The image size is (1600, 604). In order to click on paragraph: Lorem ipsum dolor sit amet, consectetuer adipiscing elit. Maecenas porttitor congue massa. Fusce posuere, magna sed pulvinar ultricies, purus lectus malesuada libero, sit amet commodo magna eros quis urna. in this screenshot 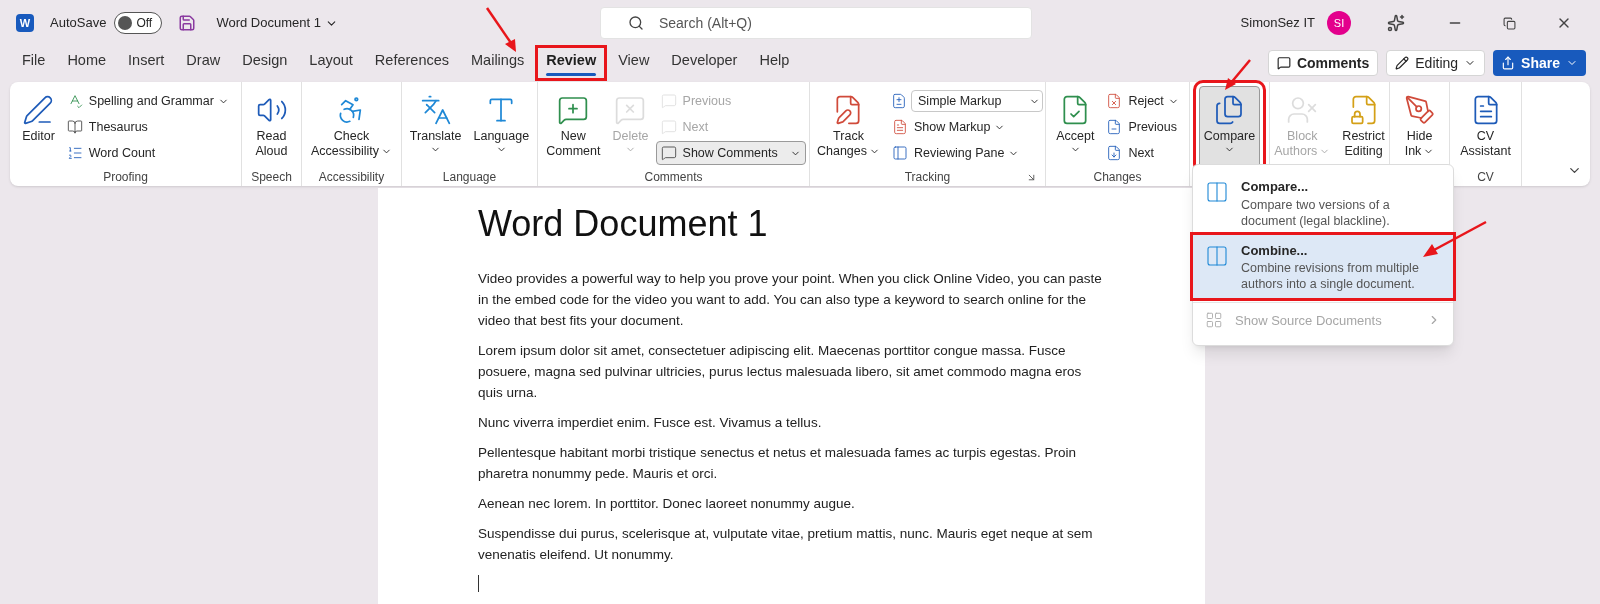, I will do `click(780, 372)`.